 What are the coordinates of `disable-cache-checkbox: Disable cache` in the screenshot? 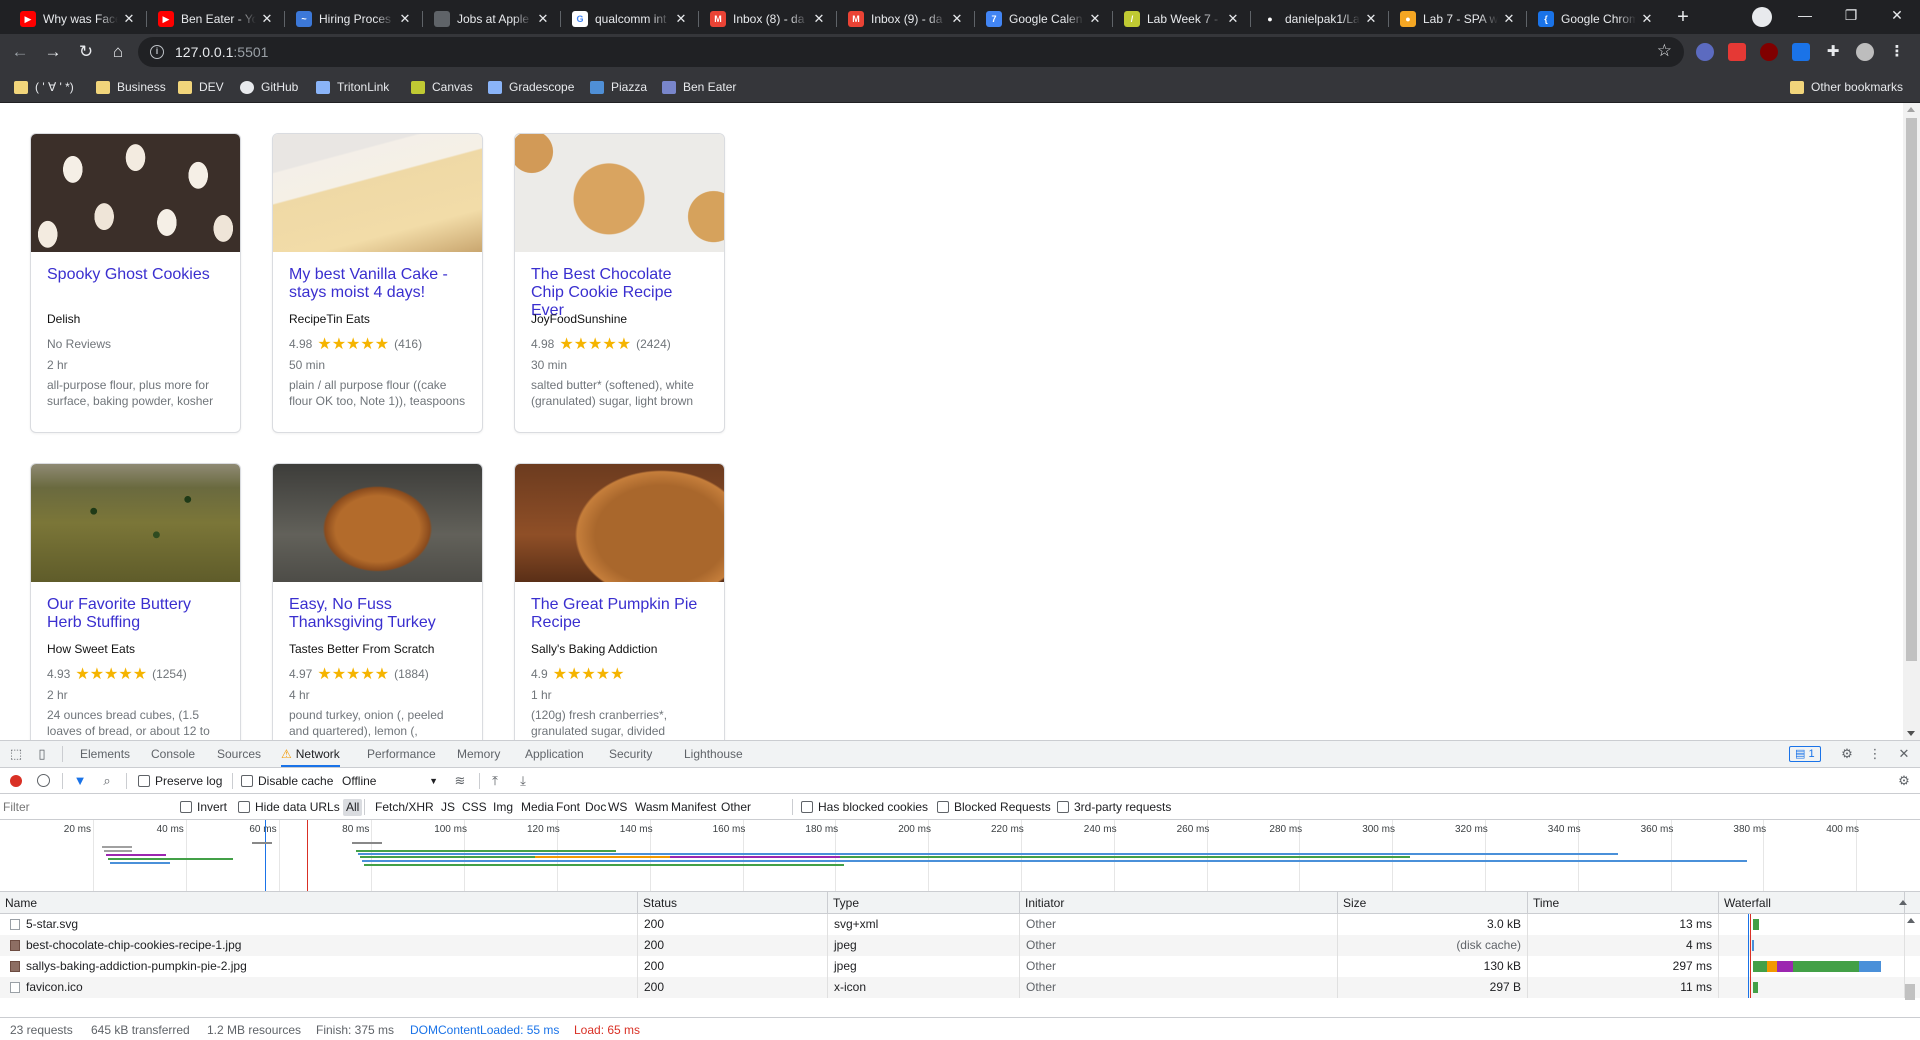 It's located at (287, 781).